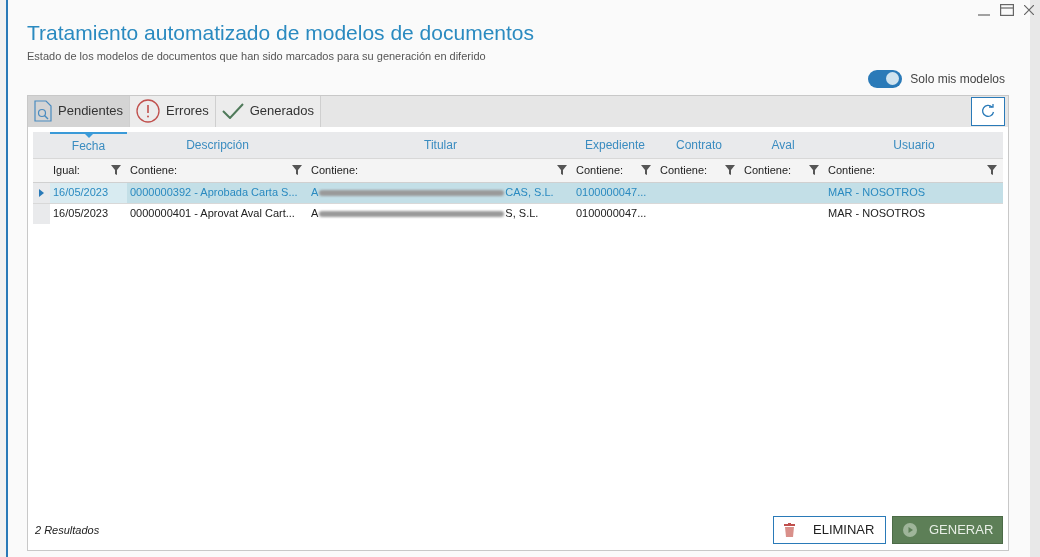  Describe the element at coordinates (885, 78) in the screenshot. I see `toggle-switch` at that location.